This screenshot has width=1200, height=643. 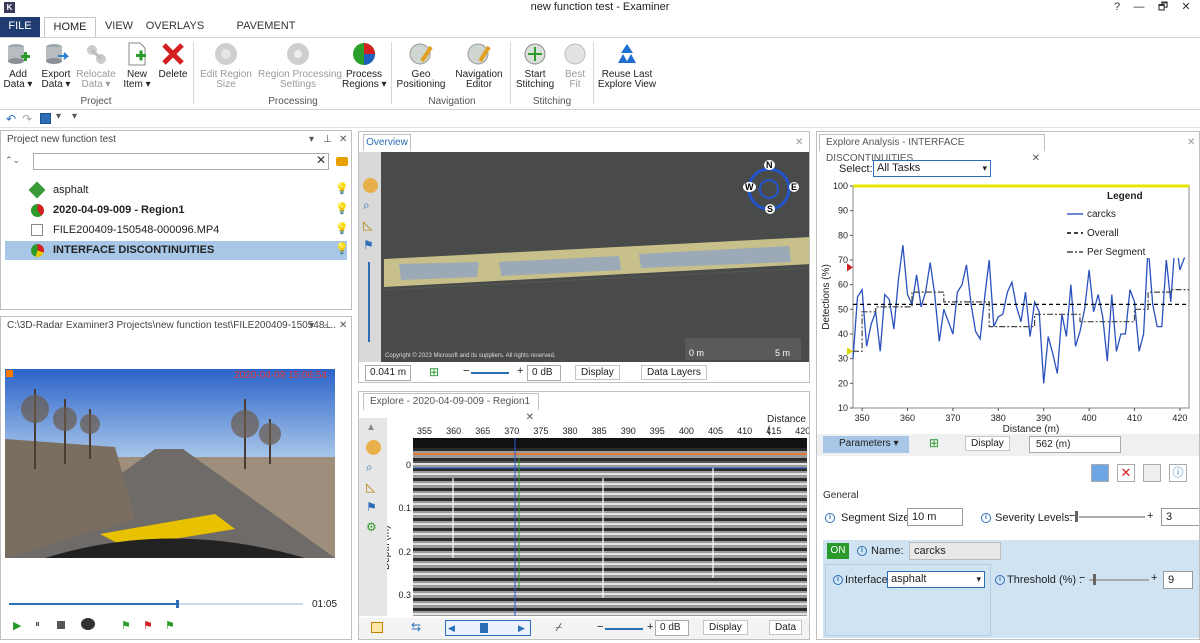 What do you see at coordinates (387, 143) in the screenshot?
I see `tab-overview: Overview` at bounding box center [387, 143].